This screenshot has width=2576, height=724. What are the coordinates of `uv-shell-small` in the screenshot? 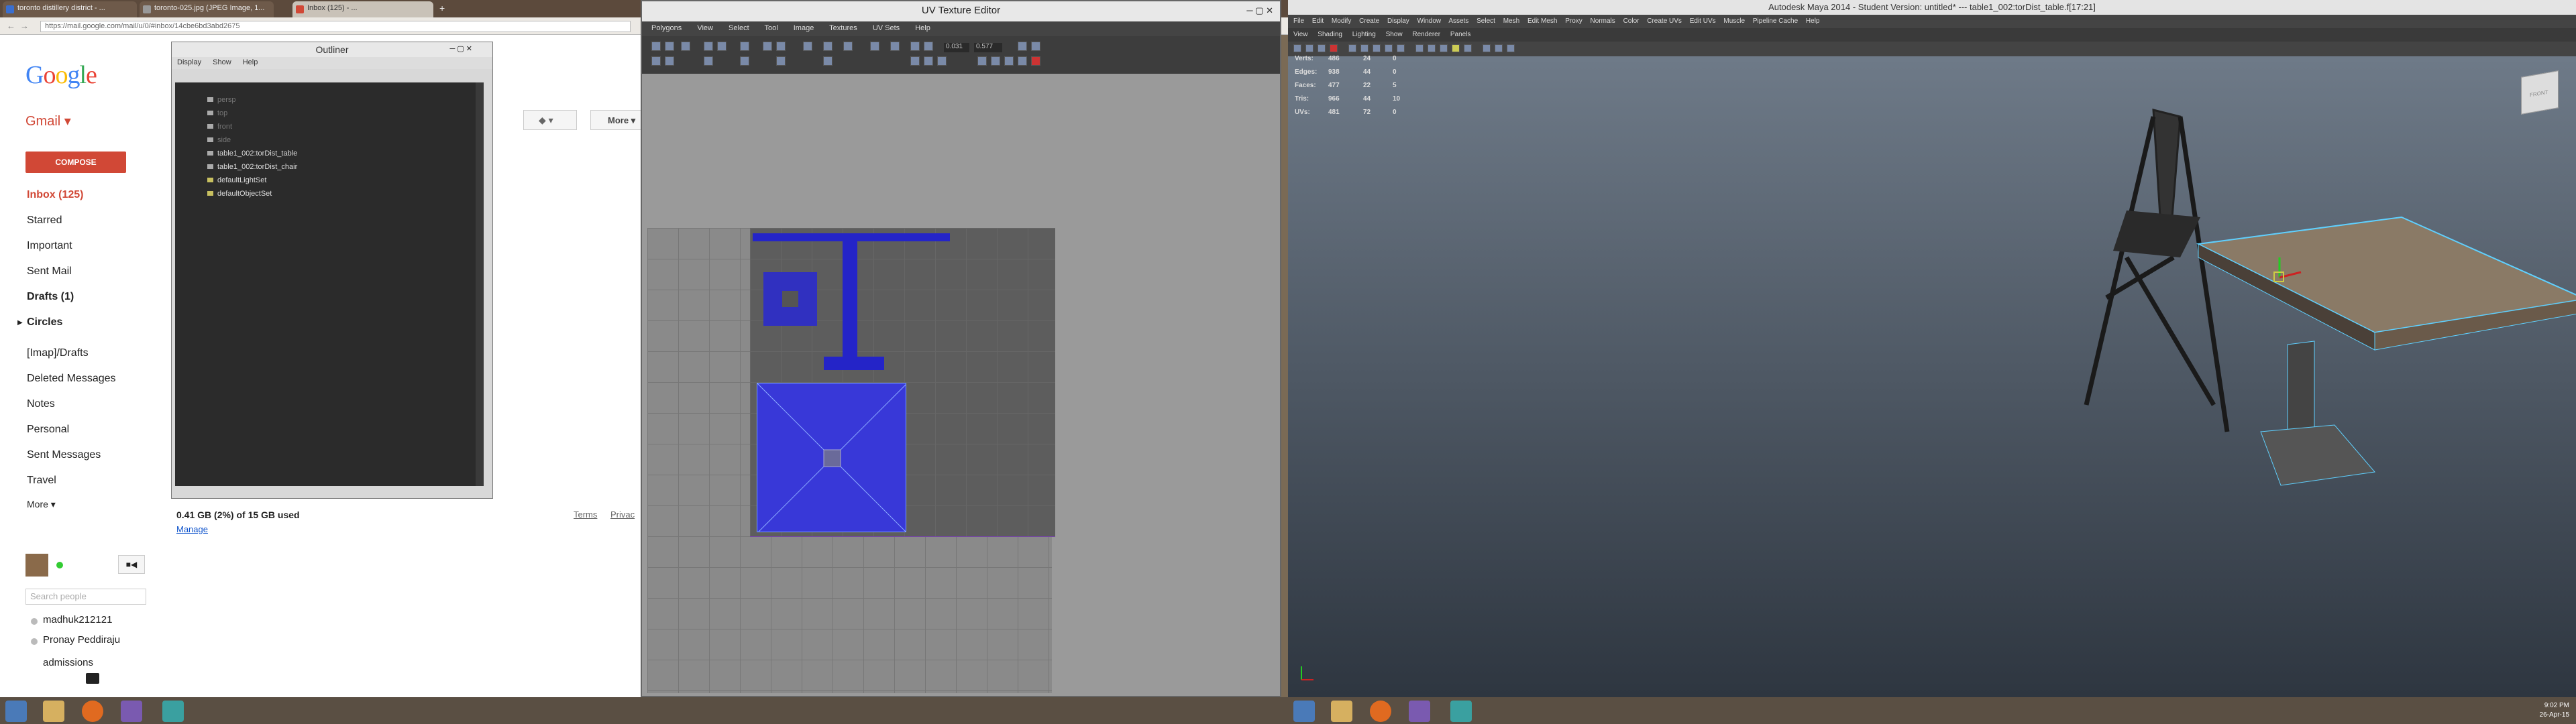 It's located at (790, 299).